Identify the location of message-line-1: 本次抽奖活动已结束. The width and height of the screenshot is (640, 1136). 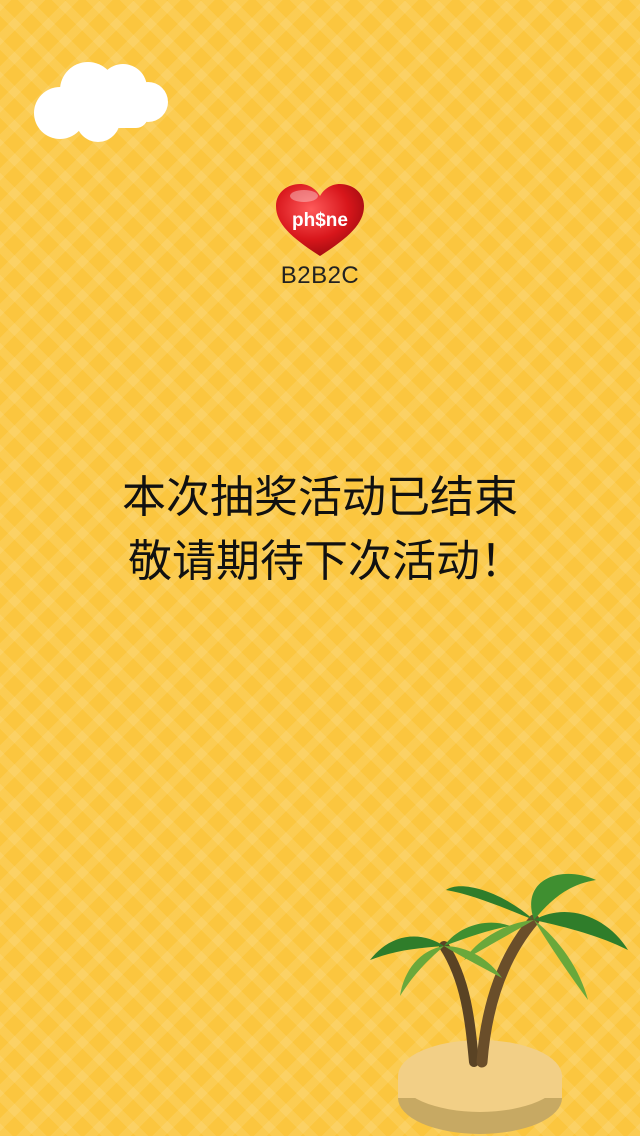
(320, 497).